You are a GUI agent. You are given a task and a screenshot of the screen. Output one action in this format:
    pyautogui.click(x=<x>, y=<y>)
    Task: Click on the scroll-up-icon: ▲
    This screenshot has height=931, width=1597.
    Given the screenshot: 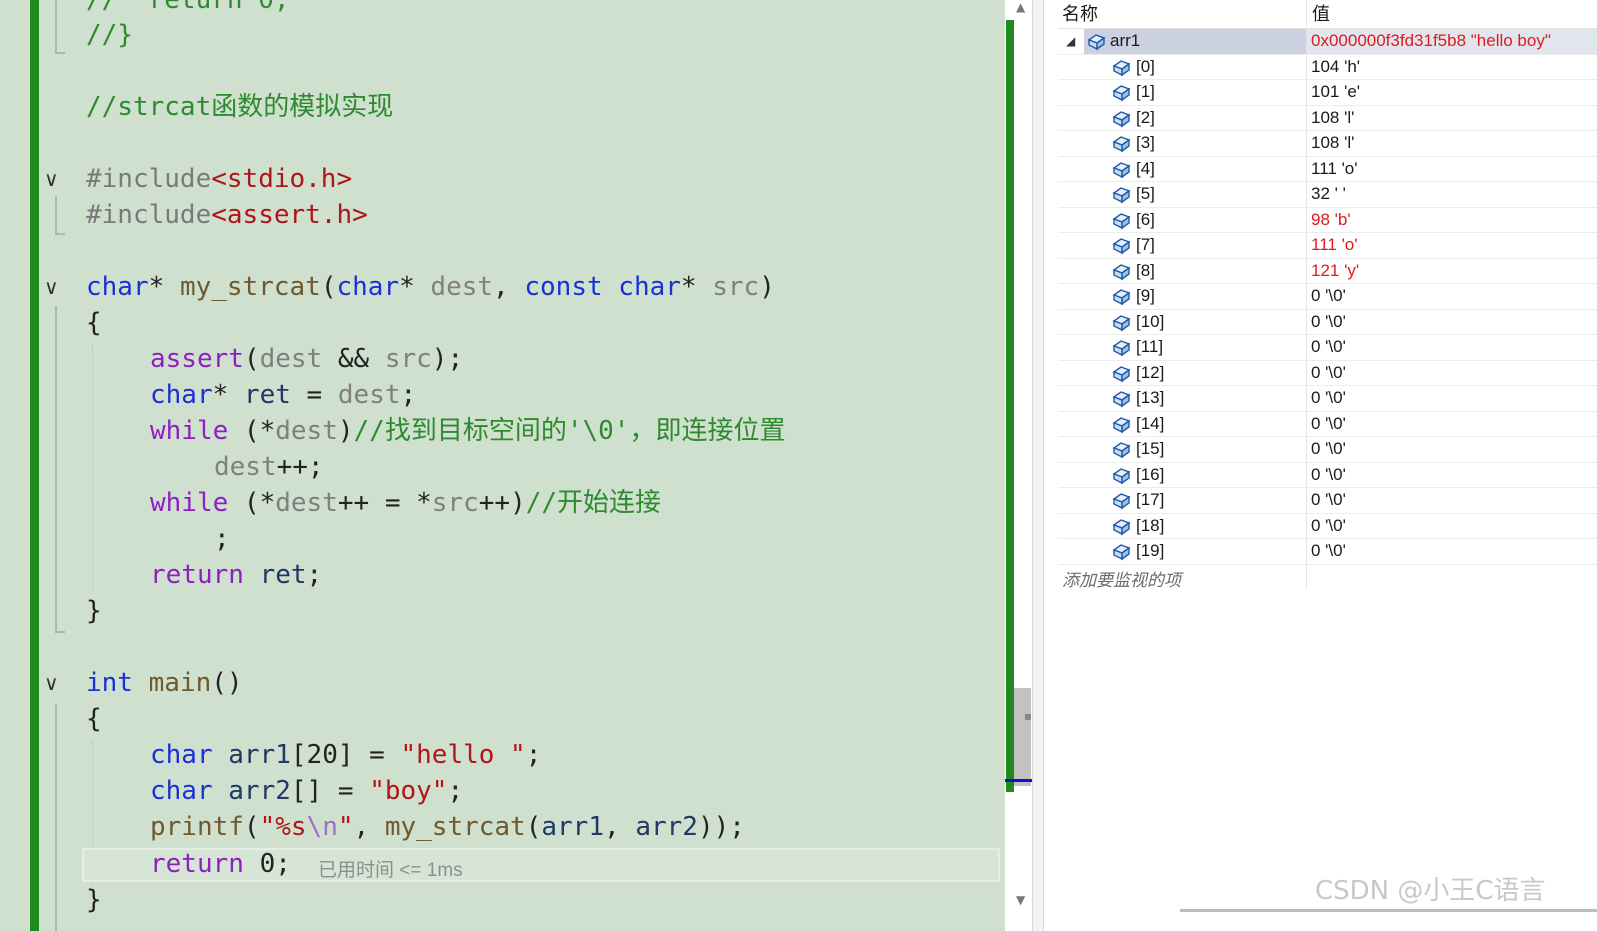 What is the action you would take?
    pyautogui.click(x=1020, y=7)
    